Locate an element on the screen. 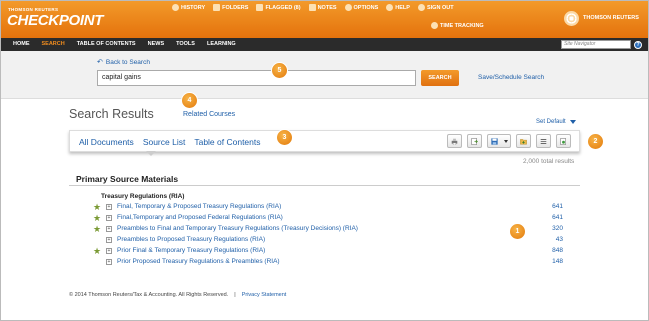 Image resolution: width=649 pixels, height=321 pixels. nav-table-of-contents: TABLE OF CONTENTS is located at coordinates (106, 44).